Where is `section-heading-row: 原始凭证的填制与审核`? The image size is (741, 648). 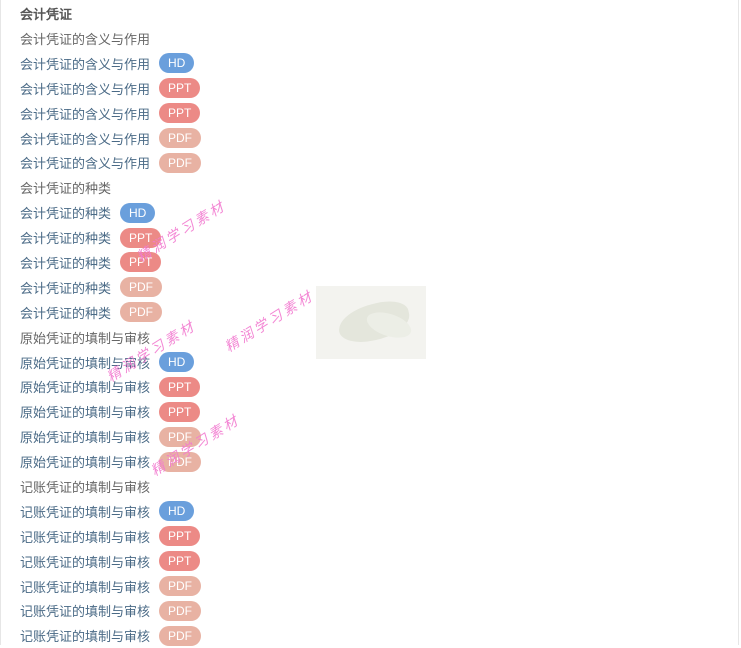 section-heading-row: 原始凭证的填制与审核 is located at coordinates (110, 337).